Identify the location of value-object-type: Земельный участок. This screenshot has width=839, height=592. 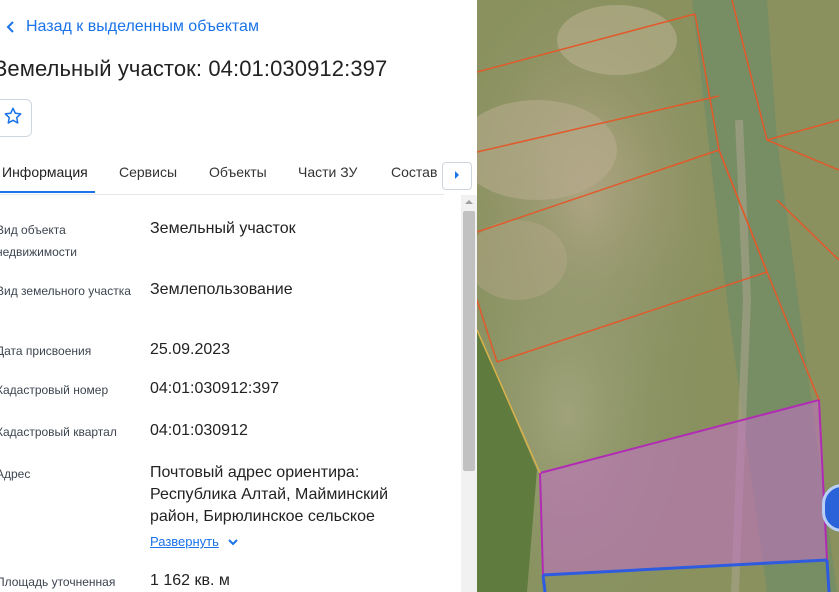
(223, 228).